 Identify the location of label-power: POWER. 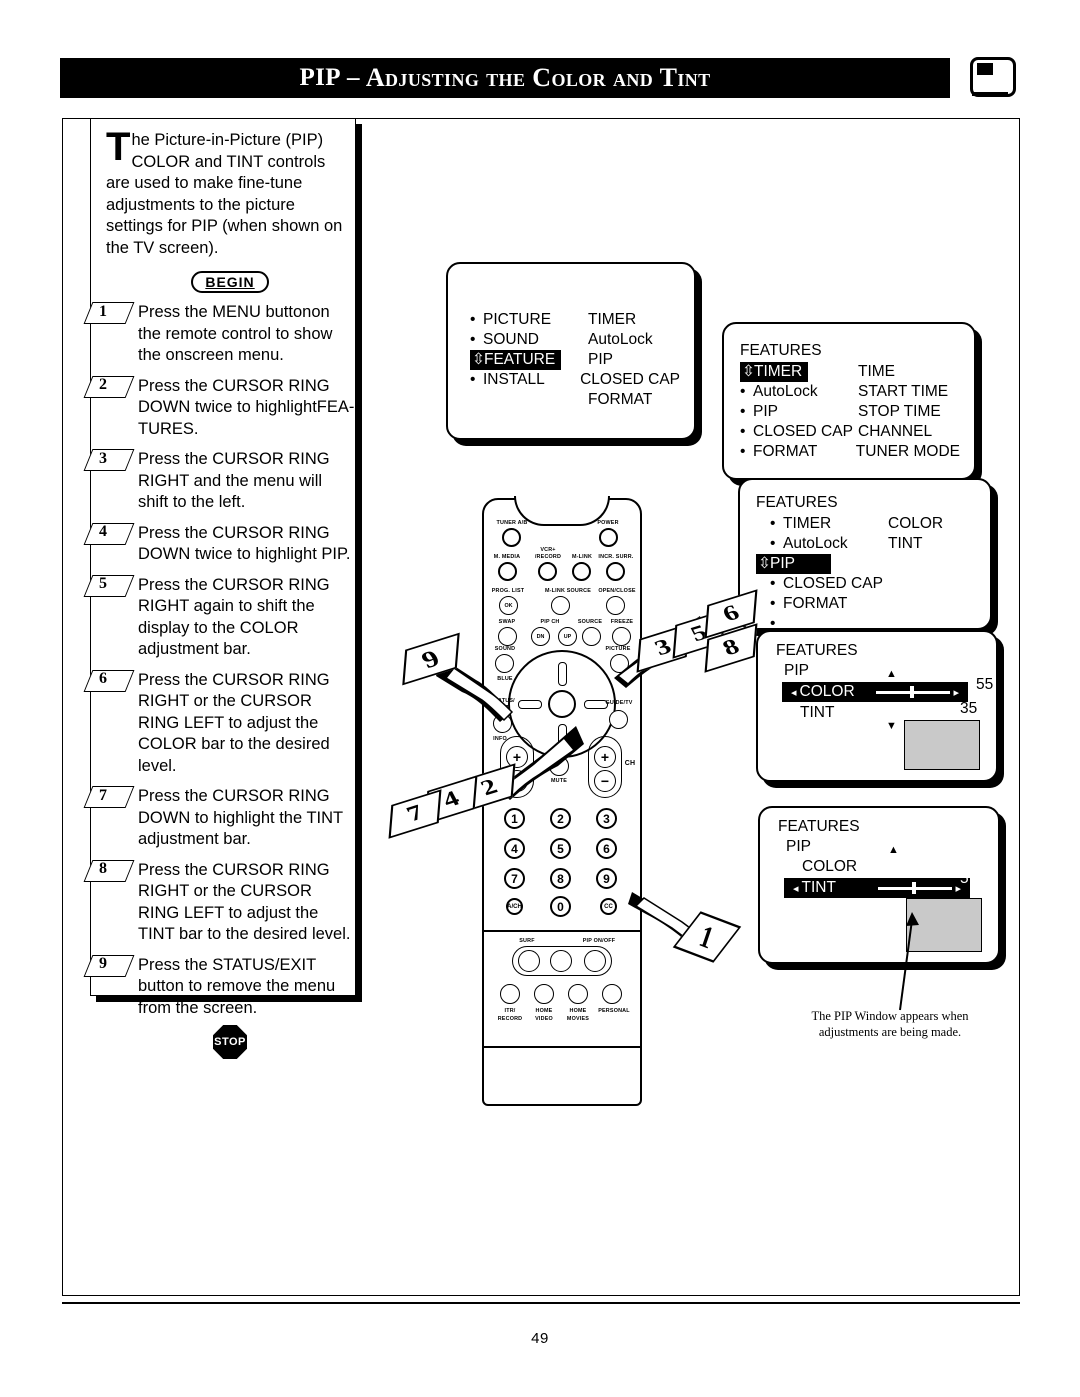
(608, 523).